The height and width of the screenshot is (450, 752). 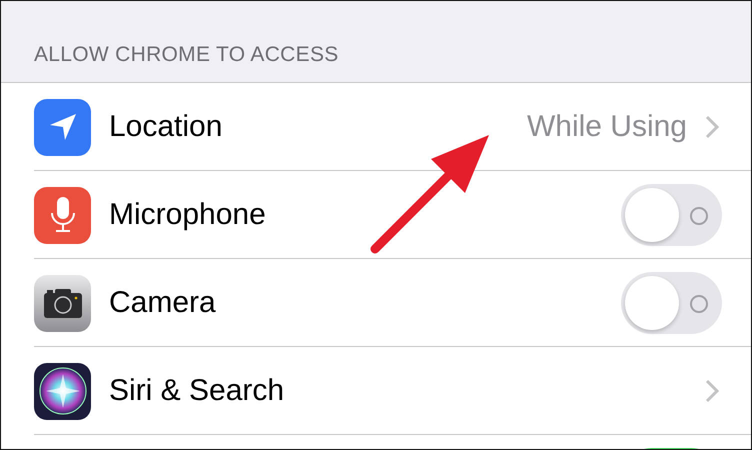 I want to click on section-header: ALLOW CHROME TO ACCESS, so click(x=186, y=55).